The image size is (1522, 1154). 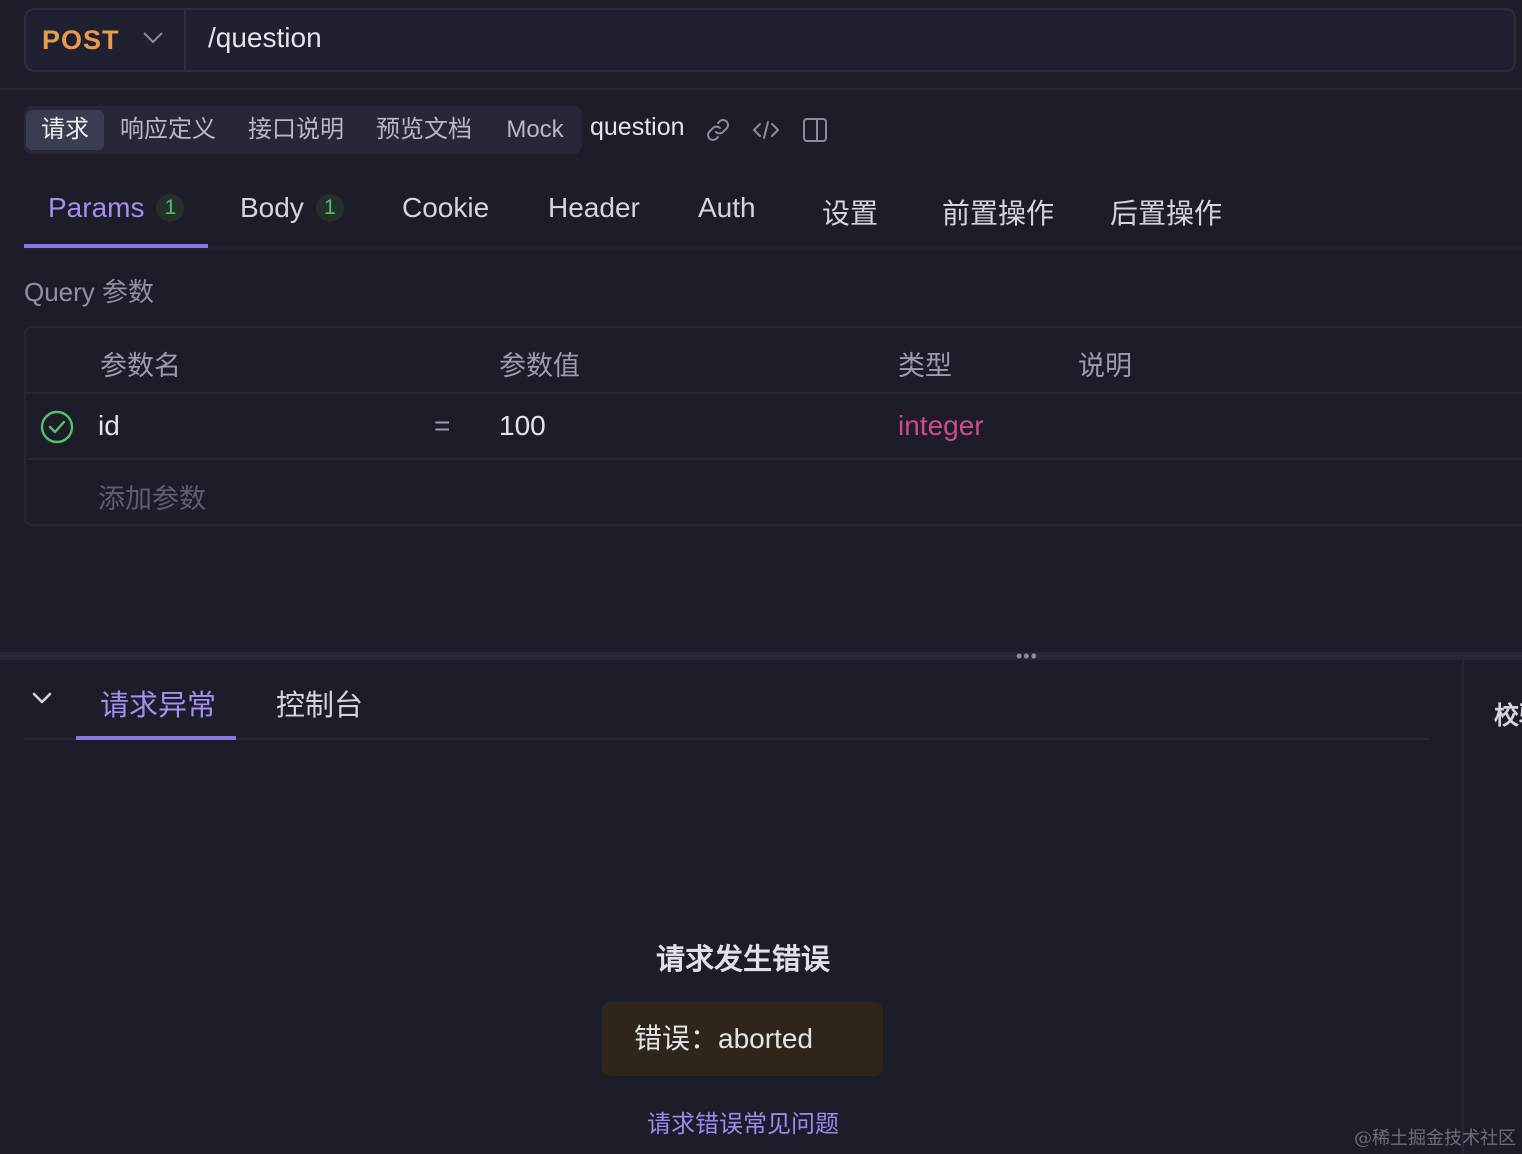 I want to click on url-bar: POST /question, so click(x=770, y=40).